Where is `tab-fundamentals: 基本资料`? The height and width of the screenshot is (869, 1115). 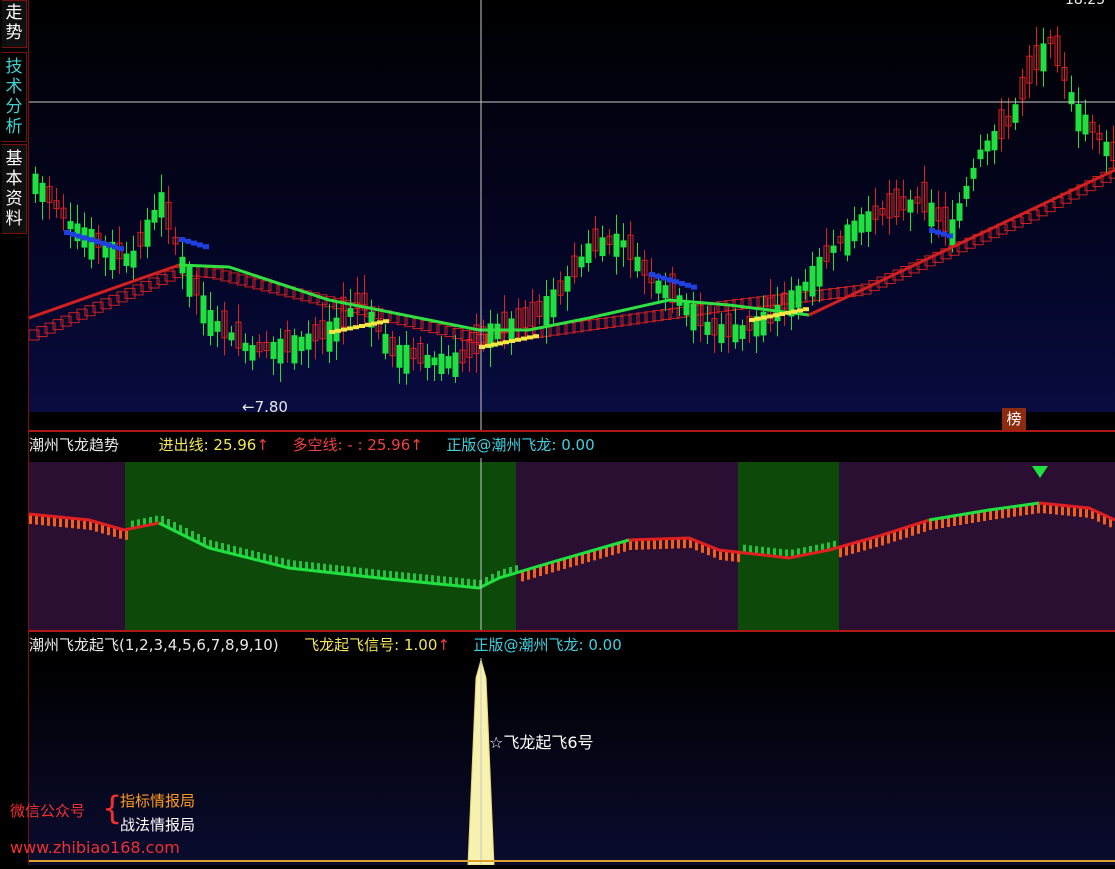 tab-fundamentals: 基本资料 is located at coordinates (14, 189).